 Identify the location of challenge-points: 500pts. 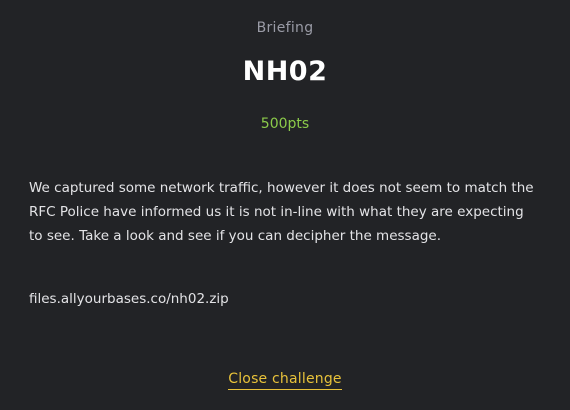
(285, 124).